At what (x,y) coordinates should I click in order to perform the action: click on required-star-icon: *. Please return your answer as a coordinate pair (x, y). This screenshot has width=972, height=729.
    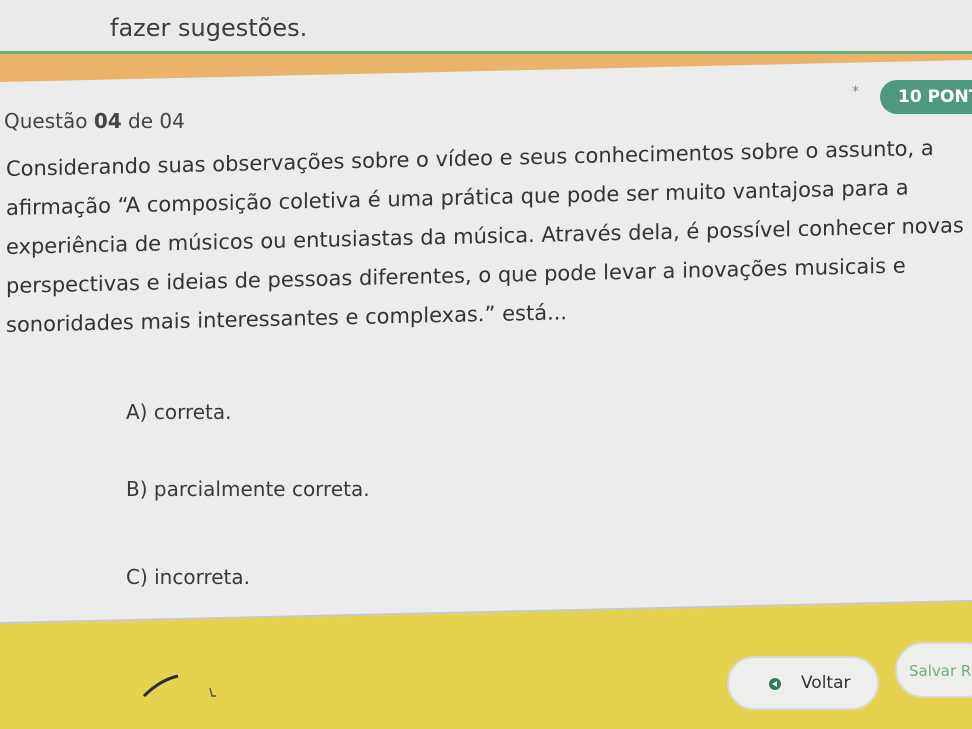
    Looking at the image, I should click on (855, 92).